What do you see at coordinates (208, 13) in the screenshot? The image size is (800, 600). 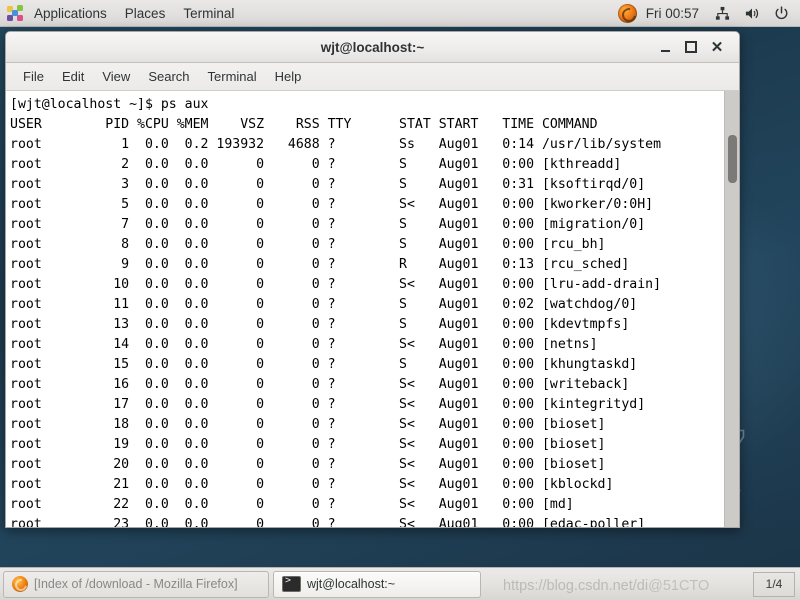 I see `panel-menu-terminal: Terminal` at bounding box center [208, 13].